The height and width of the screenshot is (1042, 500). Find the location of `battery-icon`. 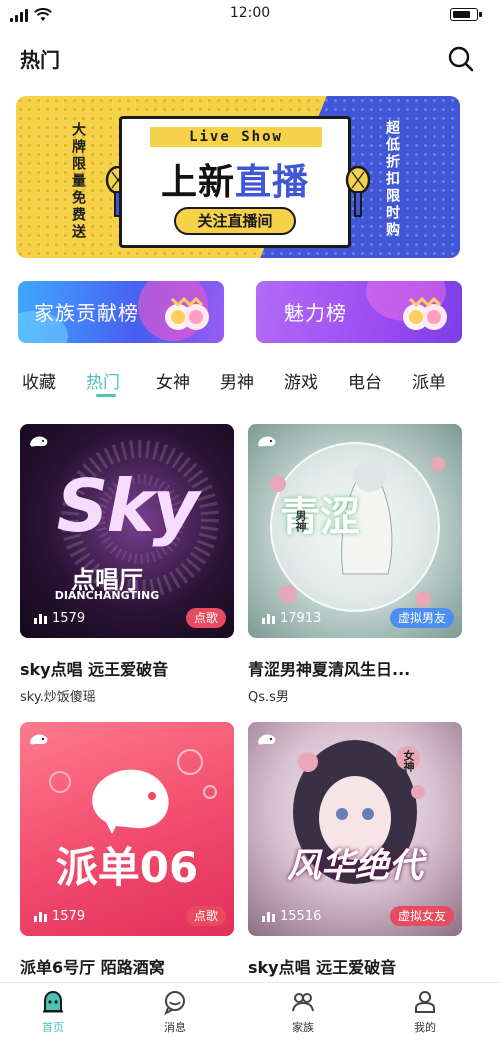

battery-icon is located at coordinates (466, 14).